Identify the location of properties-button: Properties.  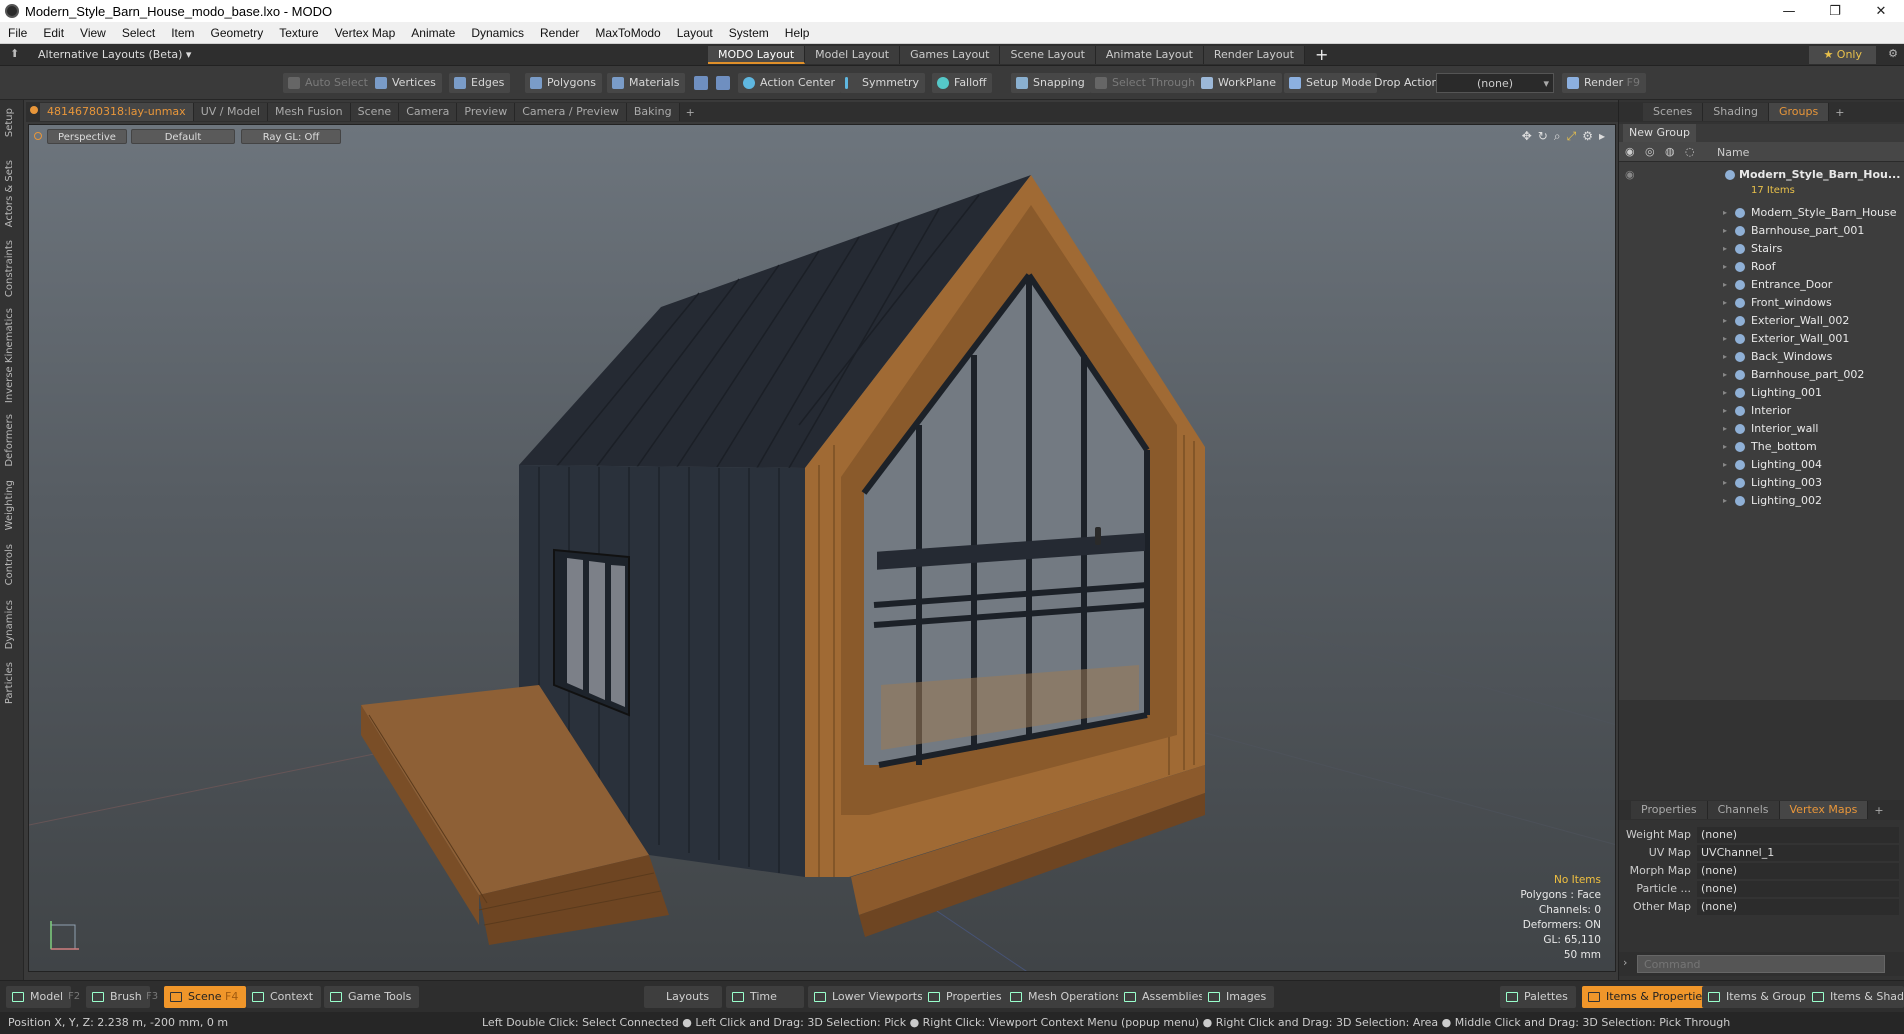
(966, 997).